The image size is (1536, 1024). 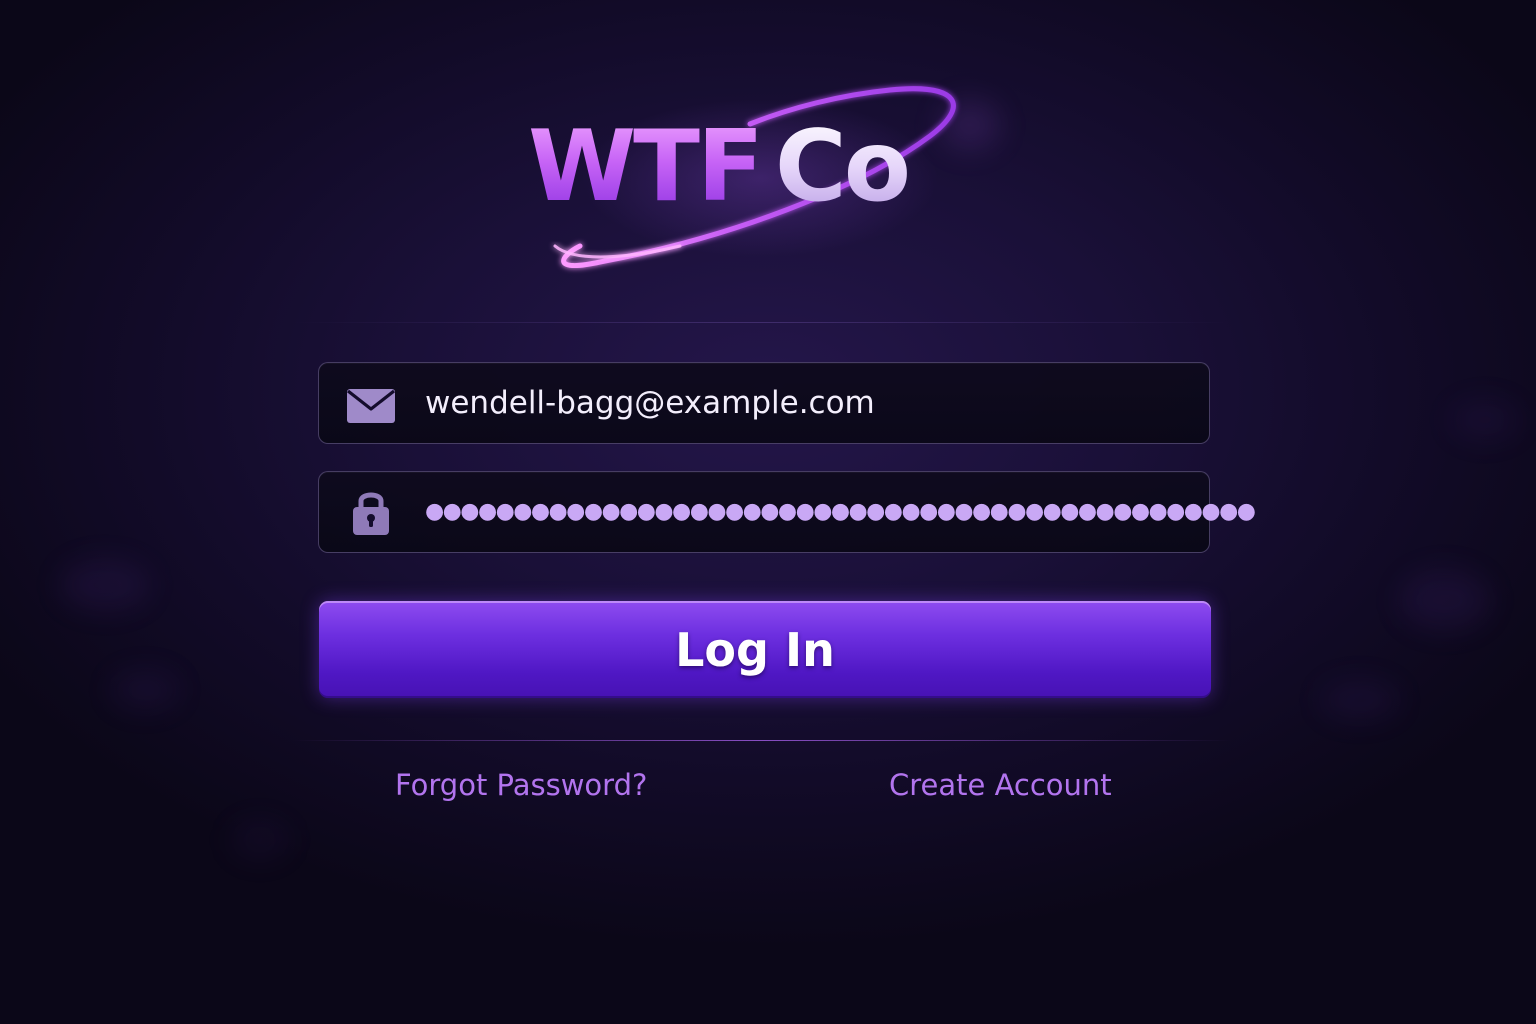 I want to click on brand-logo: WTF Co, so click(x=755, y=178).